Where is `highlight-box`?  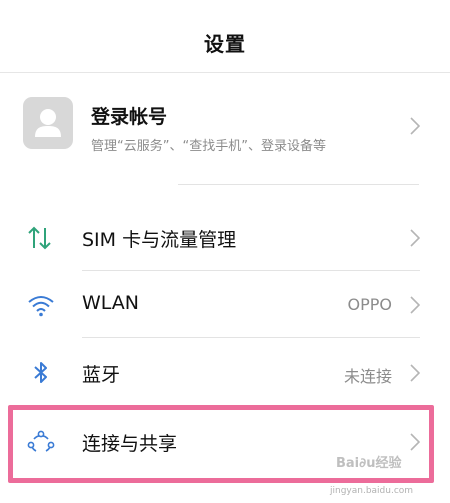
highlight-box is located at coordinates (221, 444).